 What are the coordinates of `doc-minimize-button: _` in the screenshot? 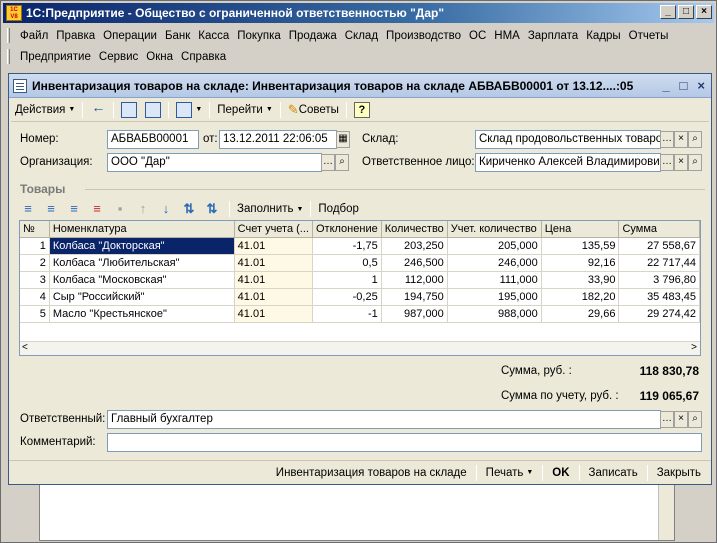 It's located at (665, 85).